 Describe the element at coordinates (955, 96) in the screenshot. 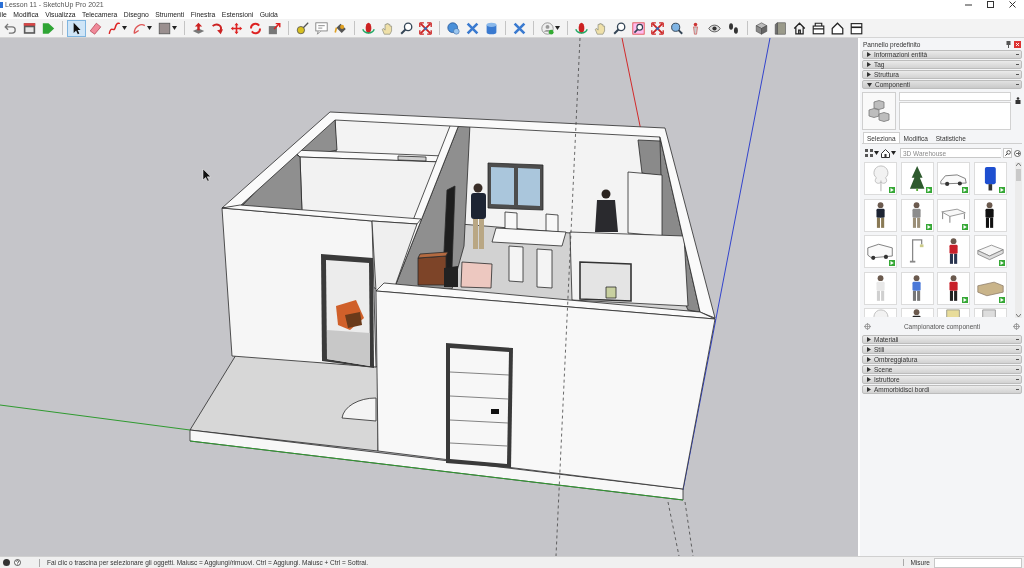

I see `name-field` at that location.